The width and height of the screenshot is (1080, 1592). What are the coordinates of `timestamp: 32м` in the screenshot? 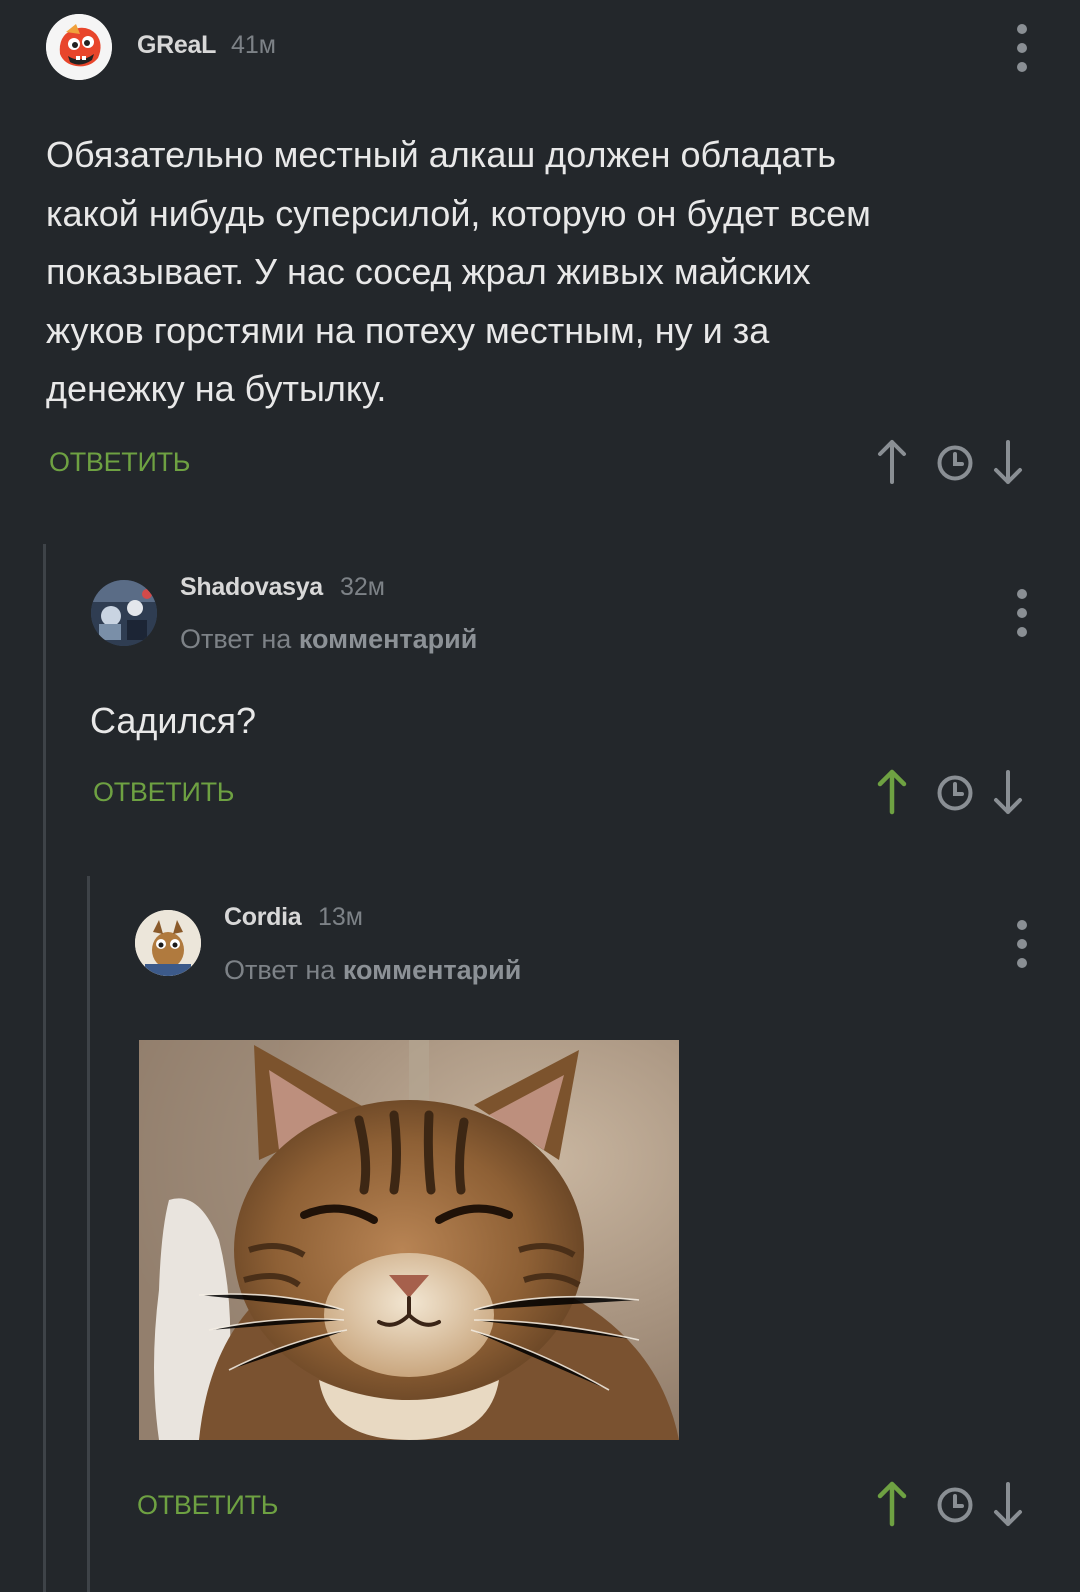 It's located at (362, 587).